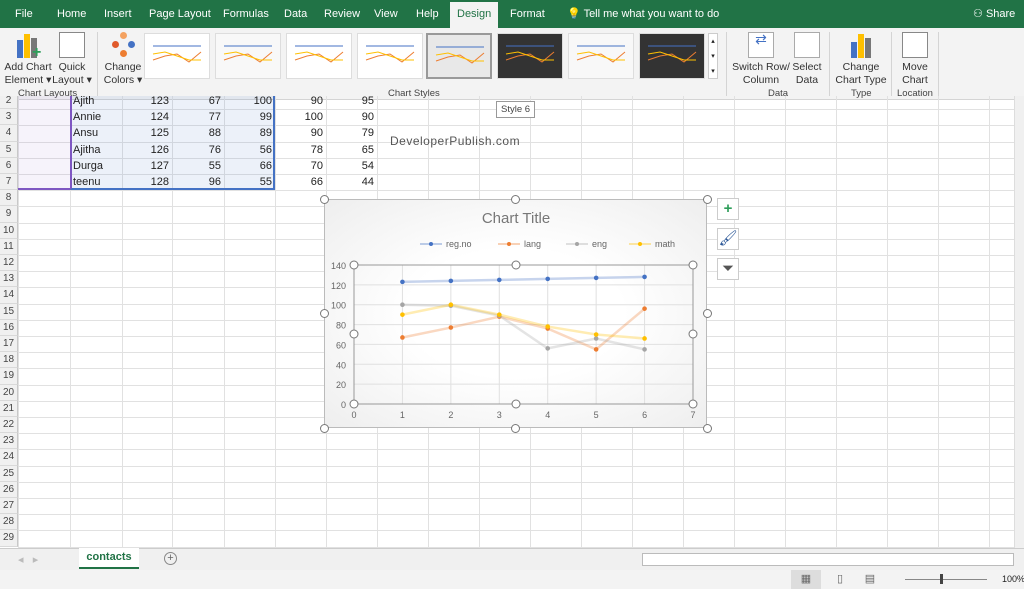  What do you see at coordinates (9, 360) in the screenshot?
I see `row-header: 18` at bounding box center [9, 360].